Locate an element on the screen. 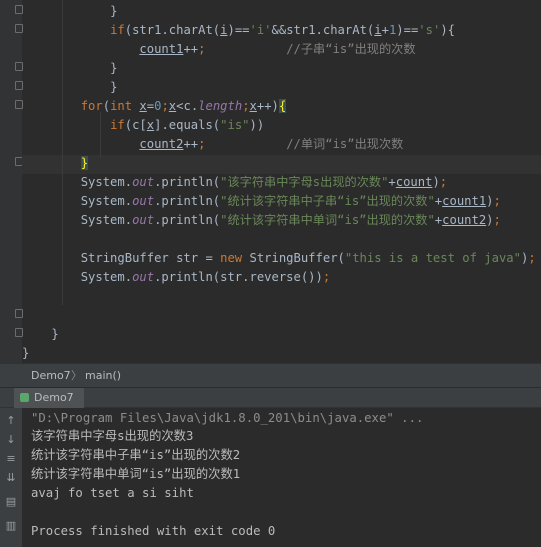 The width and height of the screenshot is (541, 547). code-token: "统计该字符串中子串“is”出现的次数" is located at coordinates (327, 201).